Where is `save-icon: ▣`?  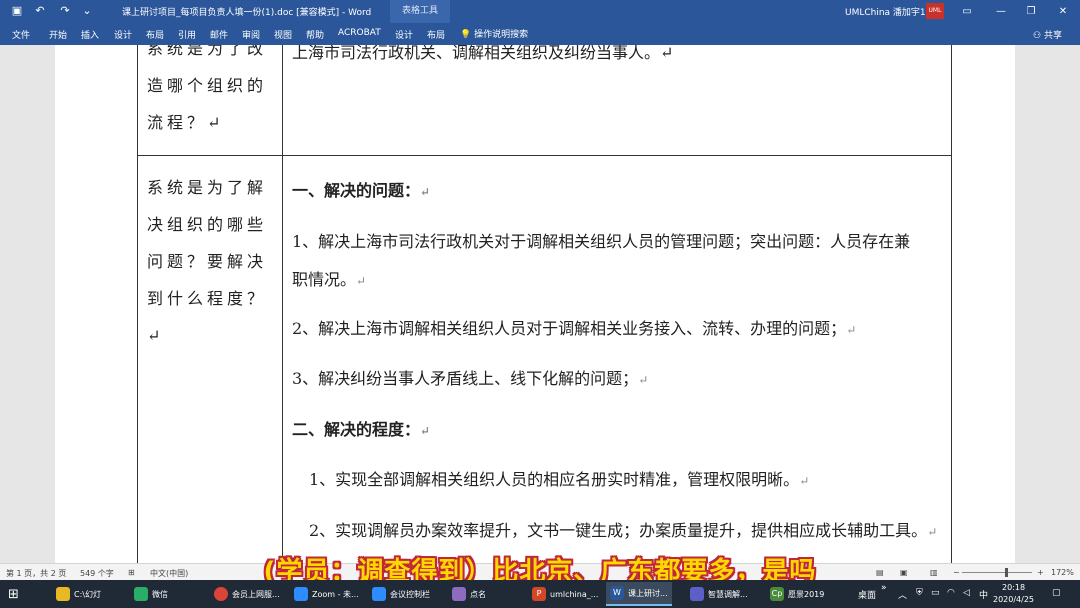 save-icon: ▣ is located at coordinates (17, 11).